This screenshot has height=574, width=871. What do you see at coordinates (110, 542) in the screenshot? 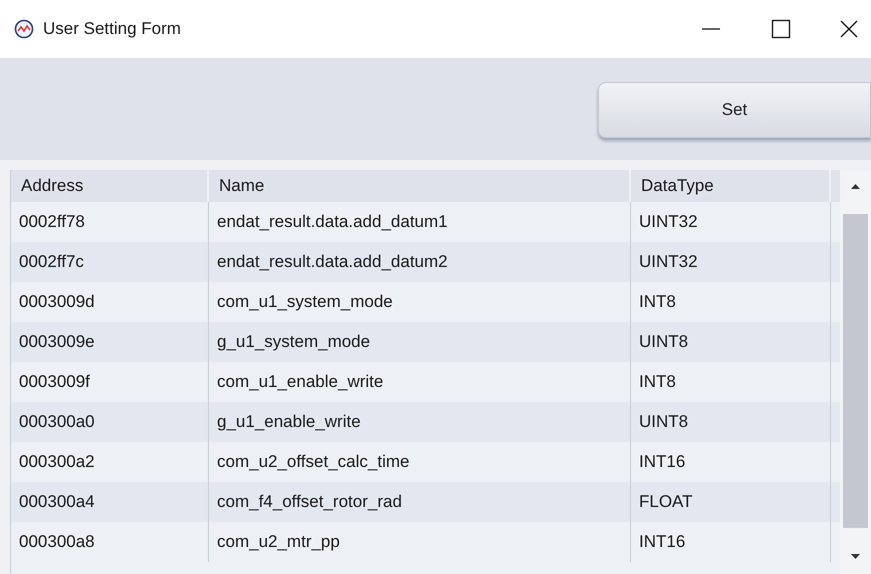
I see `table-cell: 000300a8` at bounding box center [110, 542].